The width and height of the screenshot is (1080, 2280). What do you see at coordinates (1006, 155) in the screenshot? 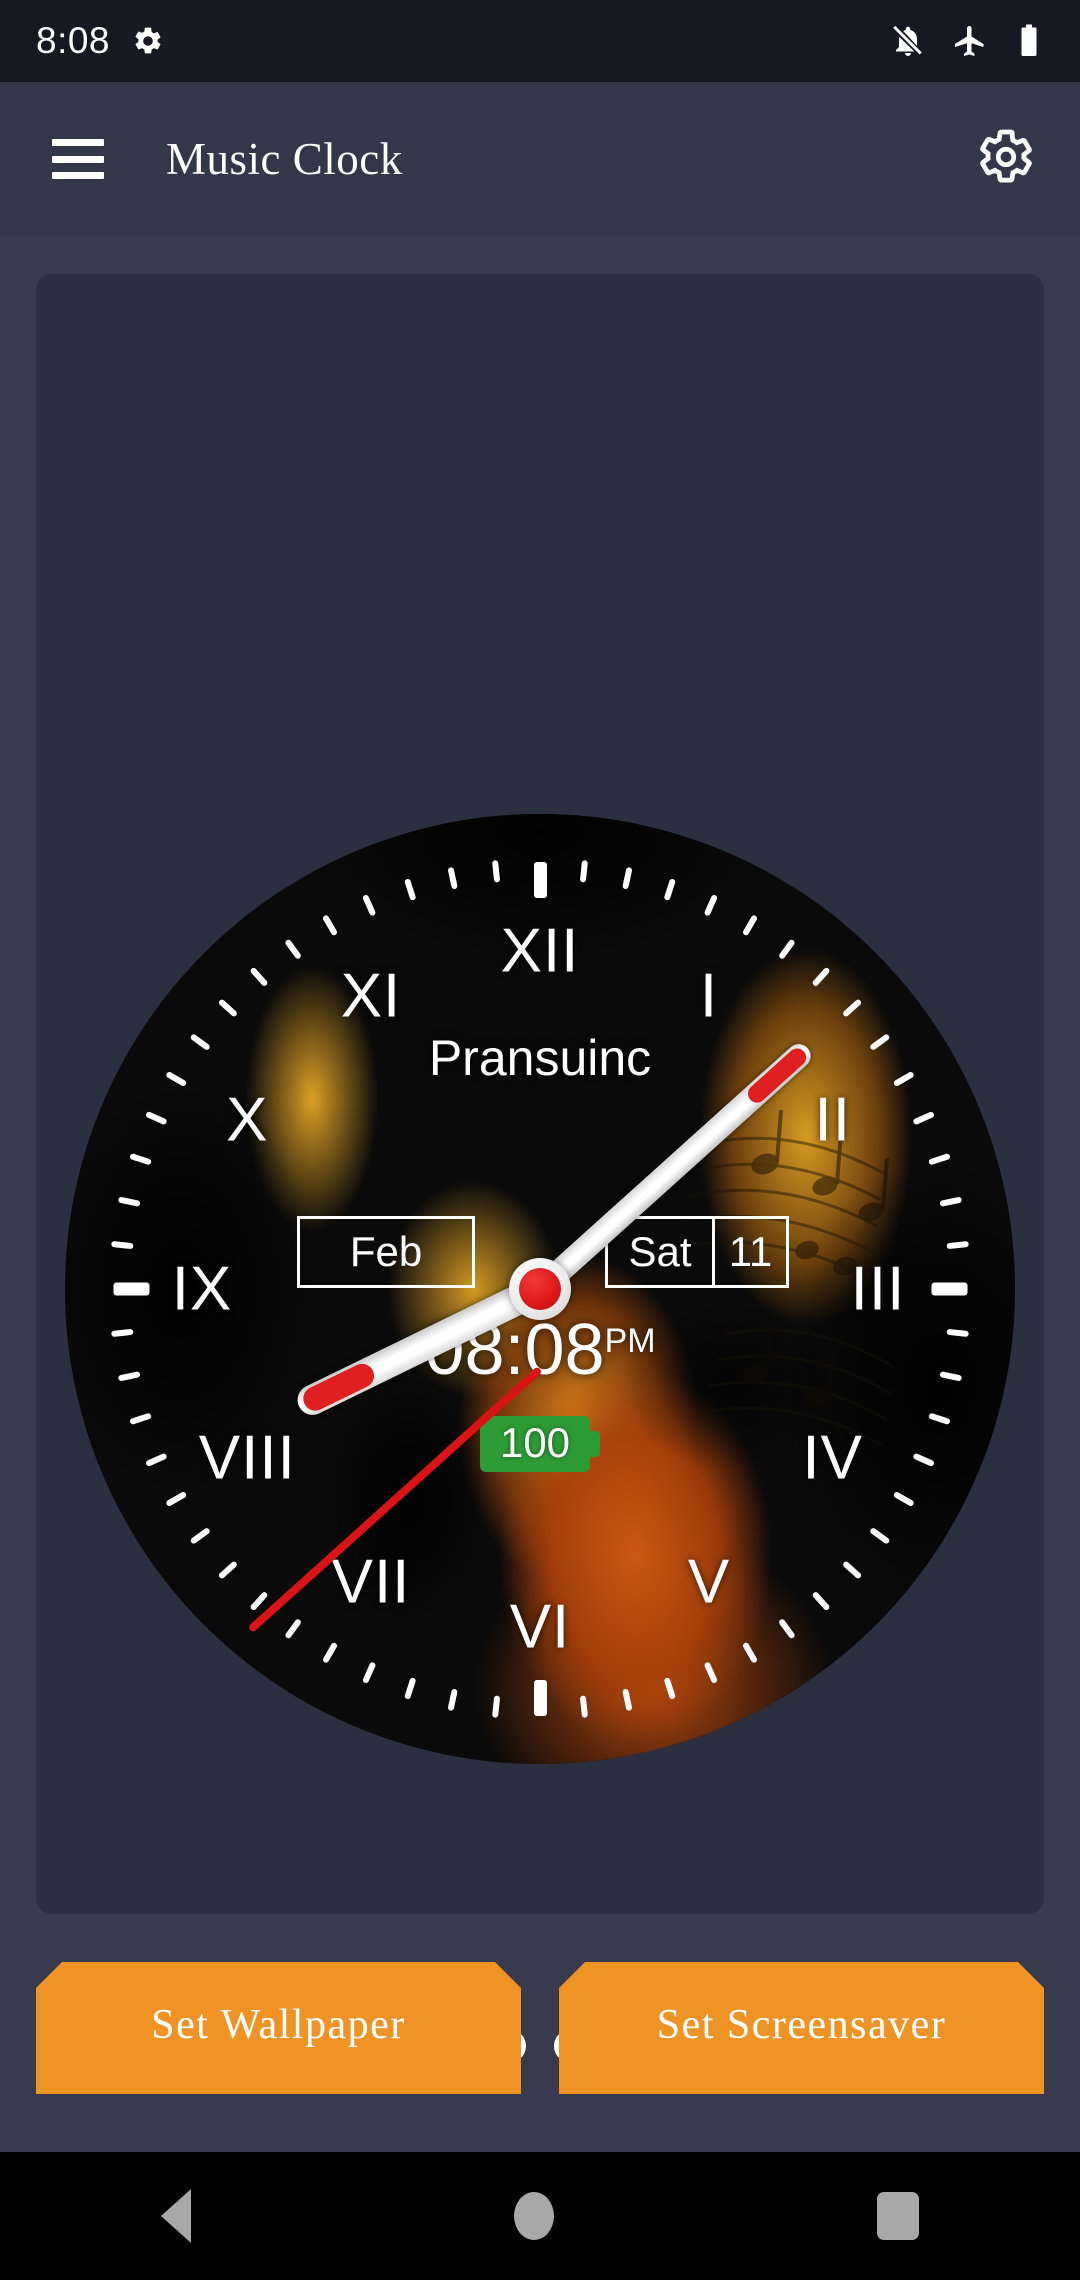
I see `gear-icon` at bounding box center [1006, 155].